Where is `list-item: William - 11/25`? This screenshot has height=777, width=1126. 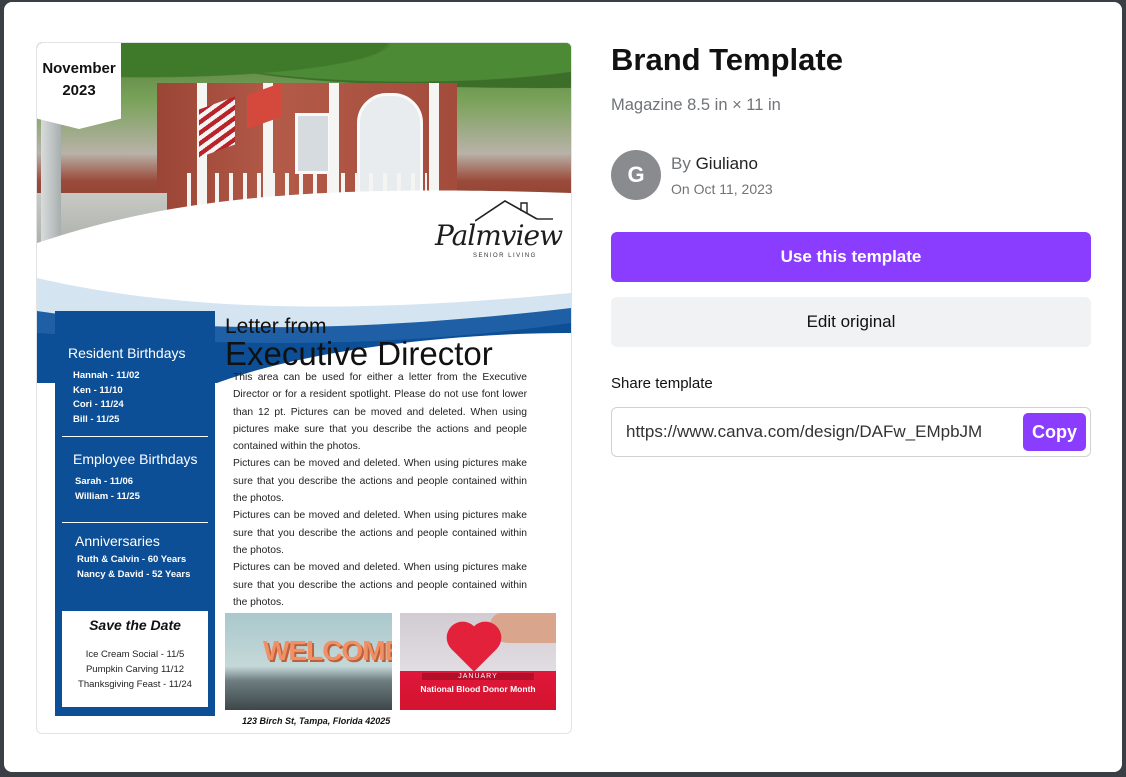 list-item: William - 11/25 is located at coordinates (107, 496).